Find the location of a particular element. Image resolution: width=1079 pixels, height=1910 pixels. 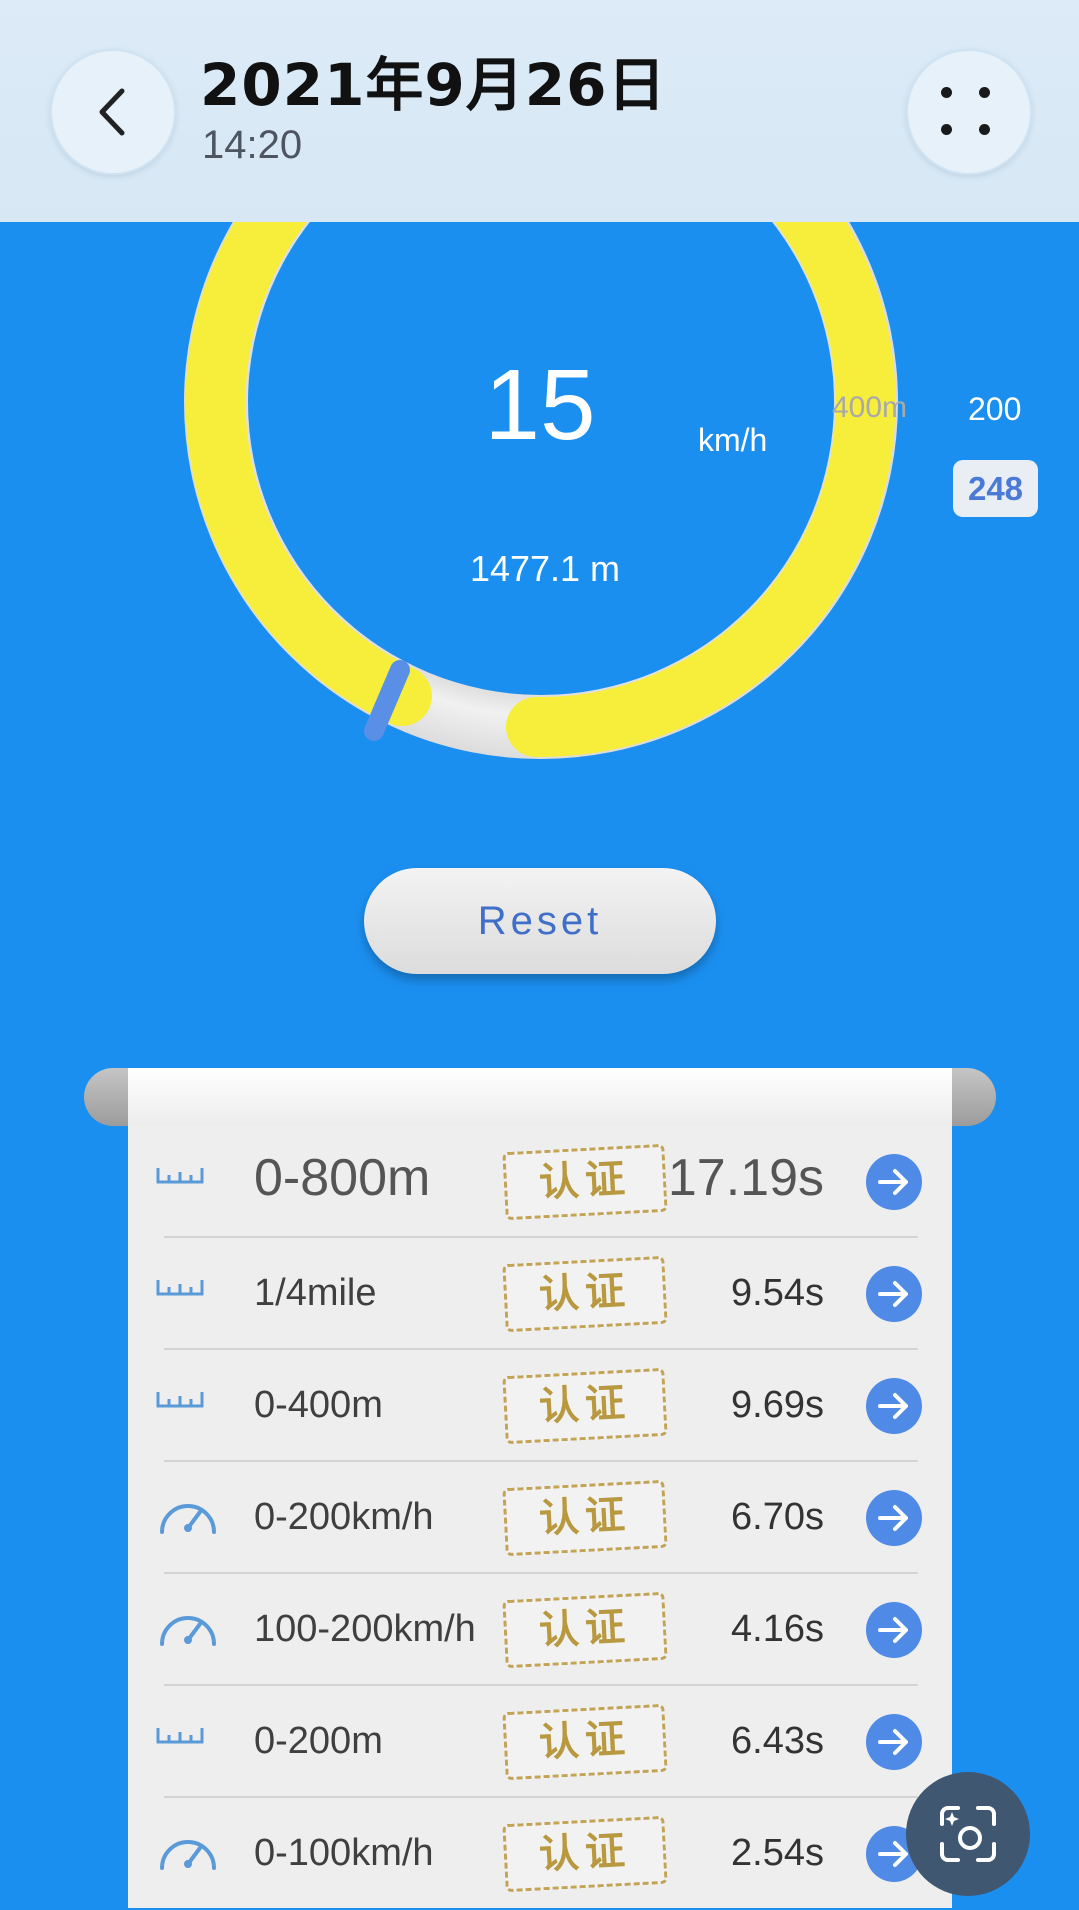

screenshot-camera-icon is located at coordinates (968, 1834).